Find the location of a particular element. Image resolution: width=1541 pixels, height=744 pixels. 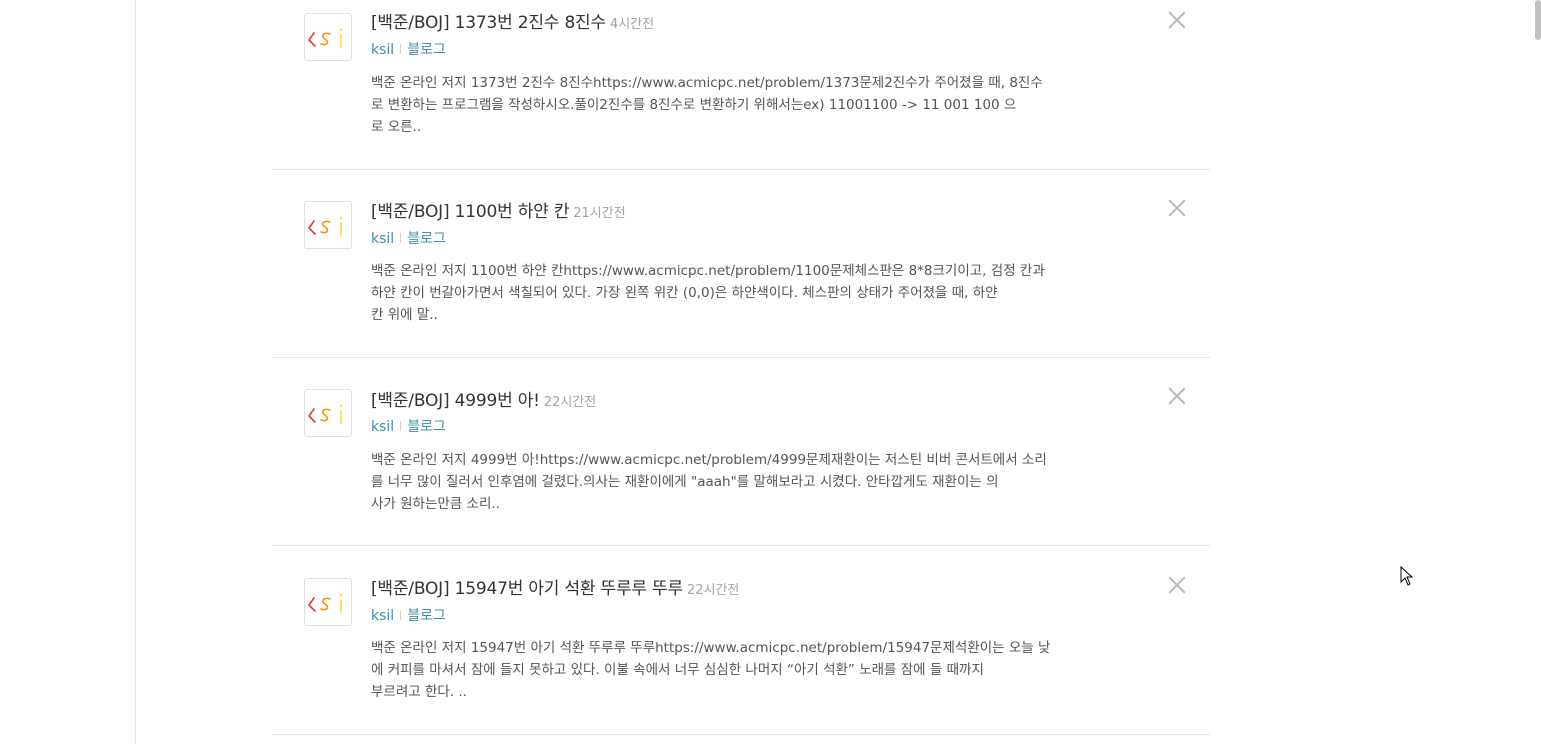

post-title-line: [백준/BOJ] 1100번 하얀 칸 21시간전 is located at coordinates (498, 213).